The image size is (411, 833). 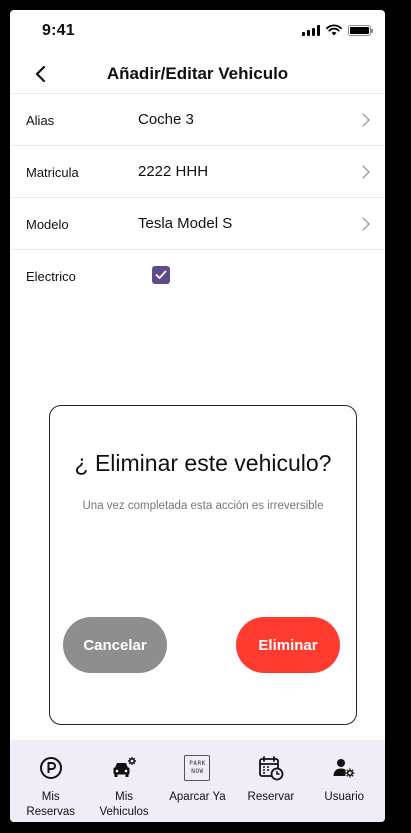 I want to click on park-now-icon: PARK NOW, so click(x=197, y=768).